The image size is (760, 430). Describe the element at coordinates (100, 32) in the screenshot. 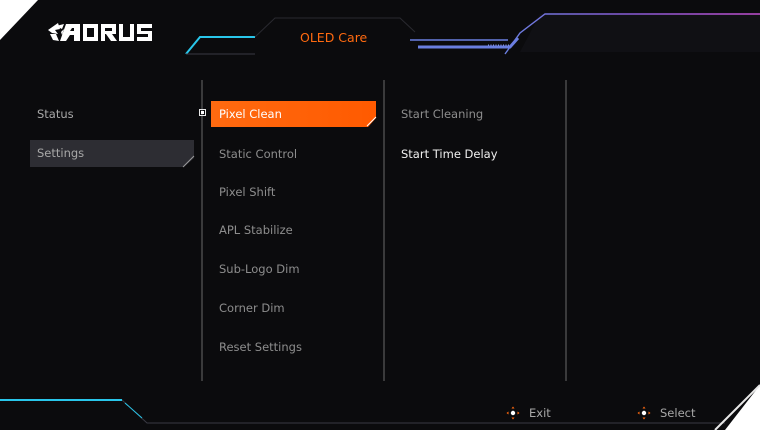

I see `aorus-logo` at that location.